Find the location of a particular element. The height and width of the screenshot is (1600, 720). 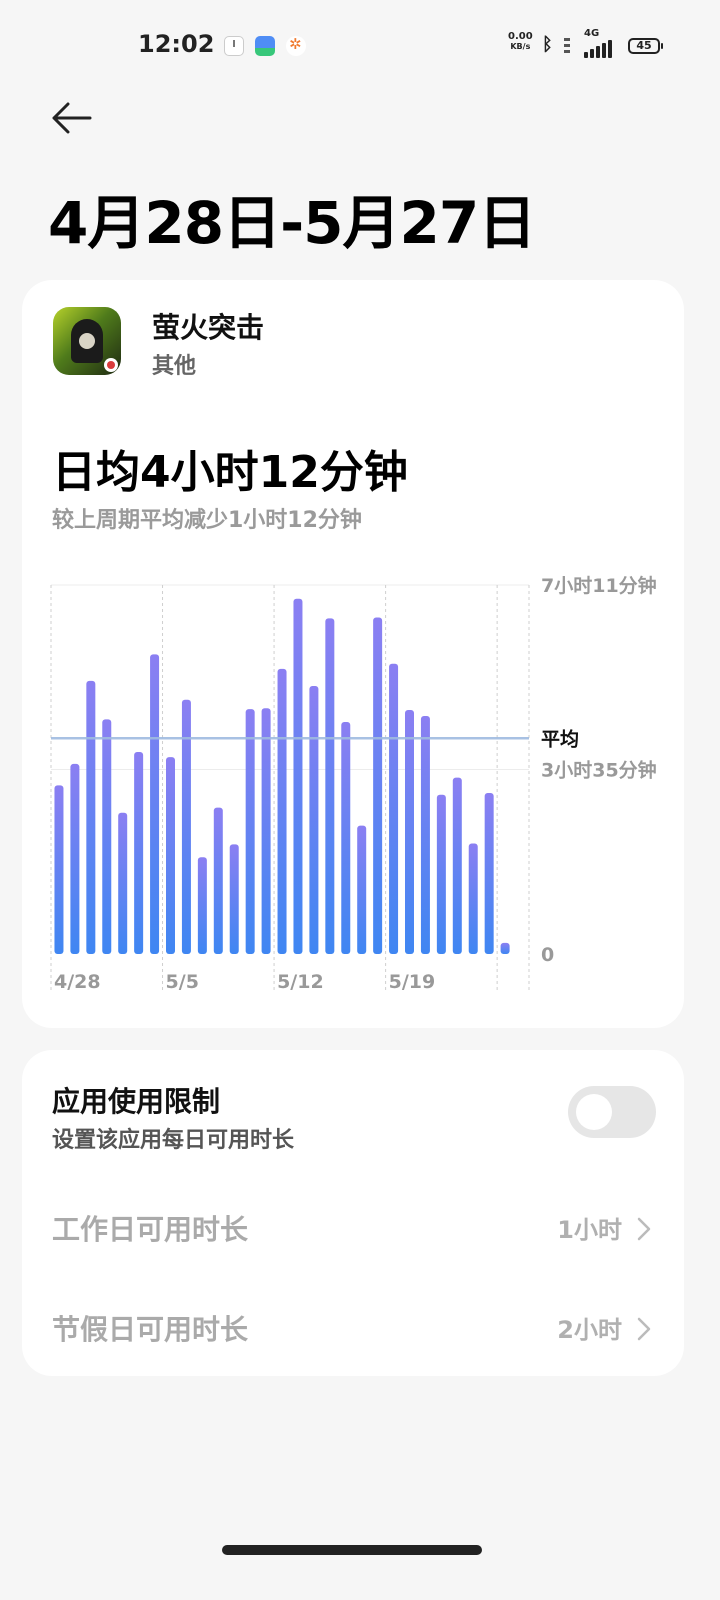

battery-icon: 45 is located at coordinates (645, 46).